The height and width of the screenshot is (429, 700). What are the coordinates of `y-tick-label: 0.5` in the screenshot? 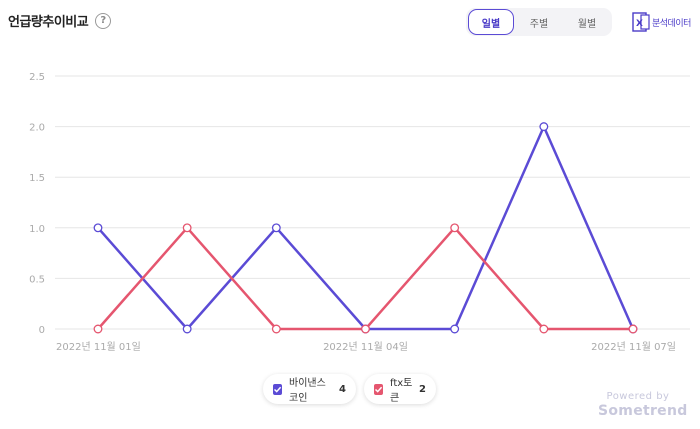 It's located at (37, 279).